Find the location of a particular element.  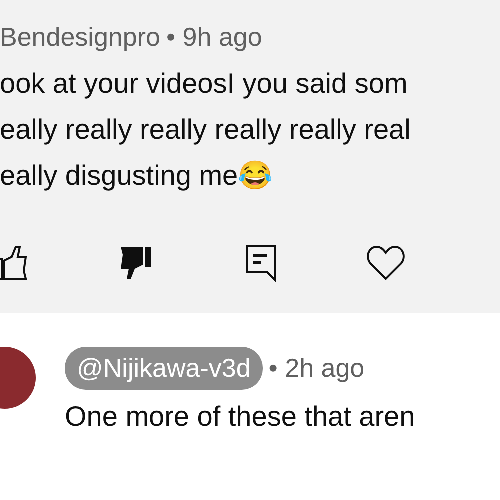

comment-text-line: ook at your videosI you said som is located at coordinates (204, 84).